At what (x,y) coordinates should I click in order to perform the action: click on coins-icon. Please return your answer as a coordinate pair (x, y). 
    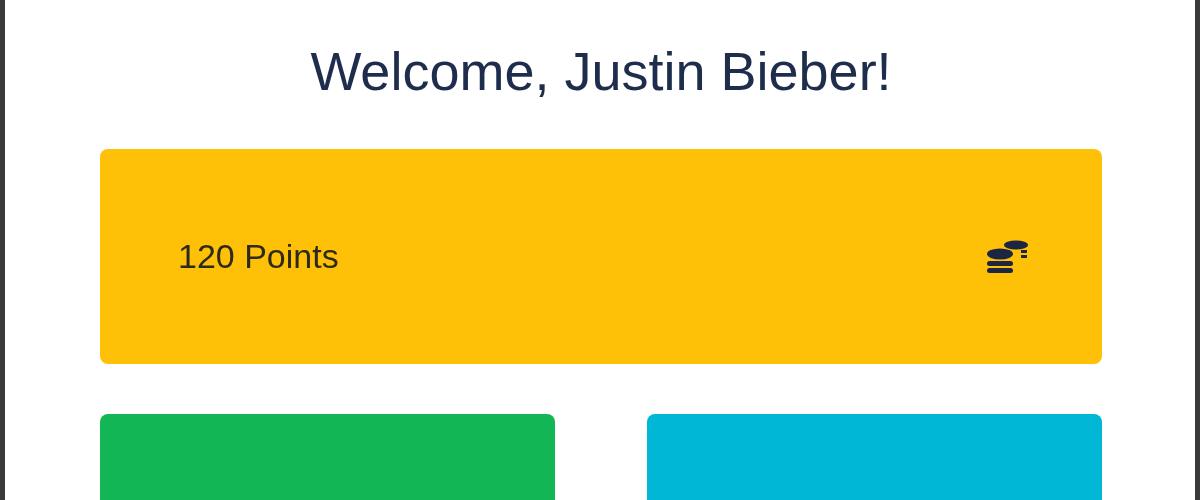
    Looking at the image, I should click on (1007, 256).